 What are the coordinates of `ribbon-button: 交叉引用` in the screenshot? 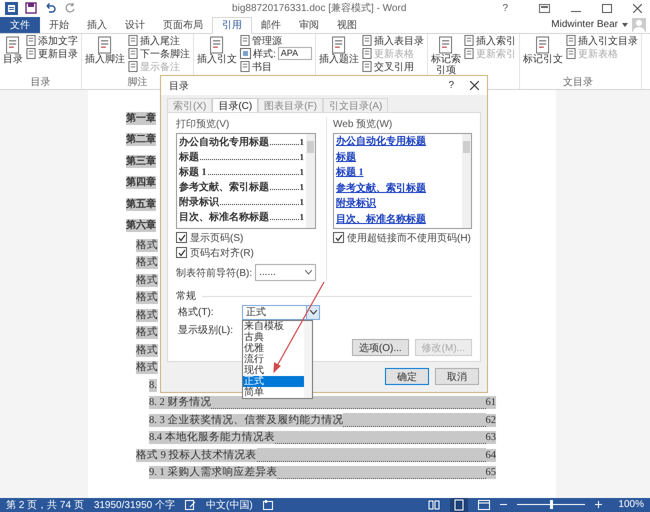 It's located at (393, 66).